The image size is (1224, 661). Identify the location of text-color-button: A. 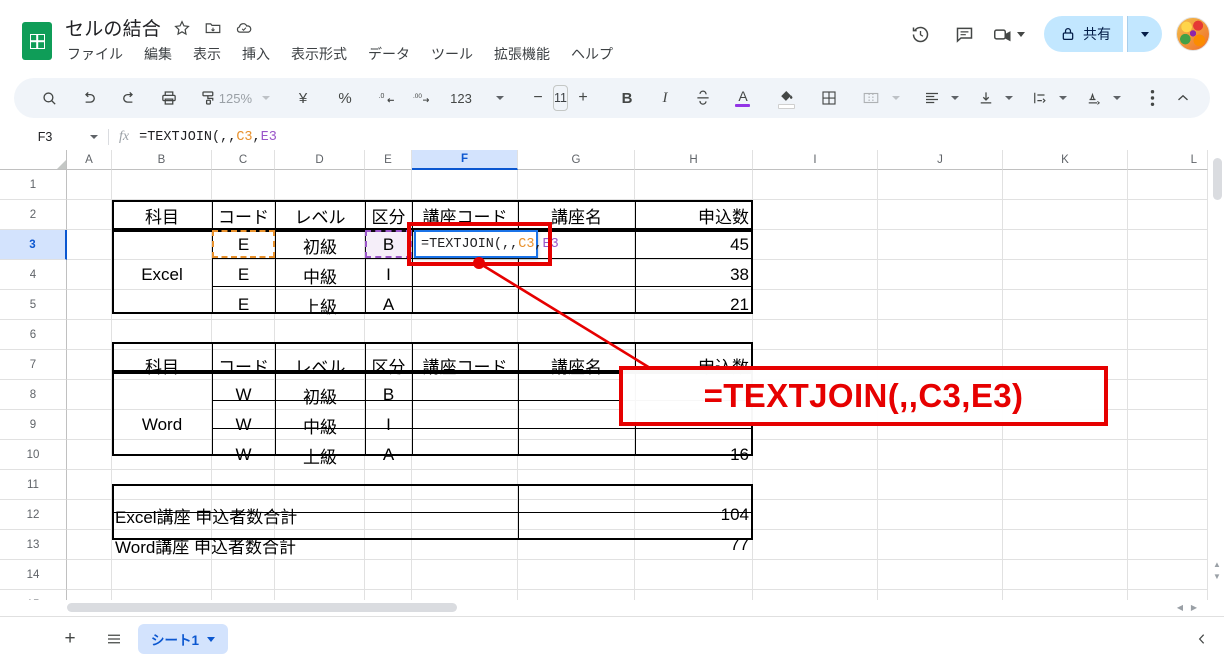
(743, 98).